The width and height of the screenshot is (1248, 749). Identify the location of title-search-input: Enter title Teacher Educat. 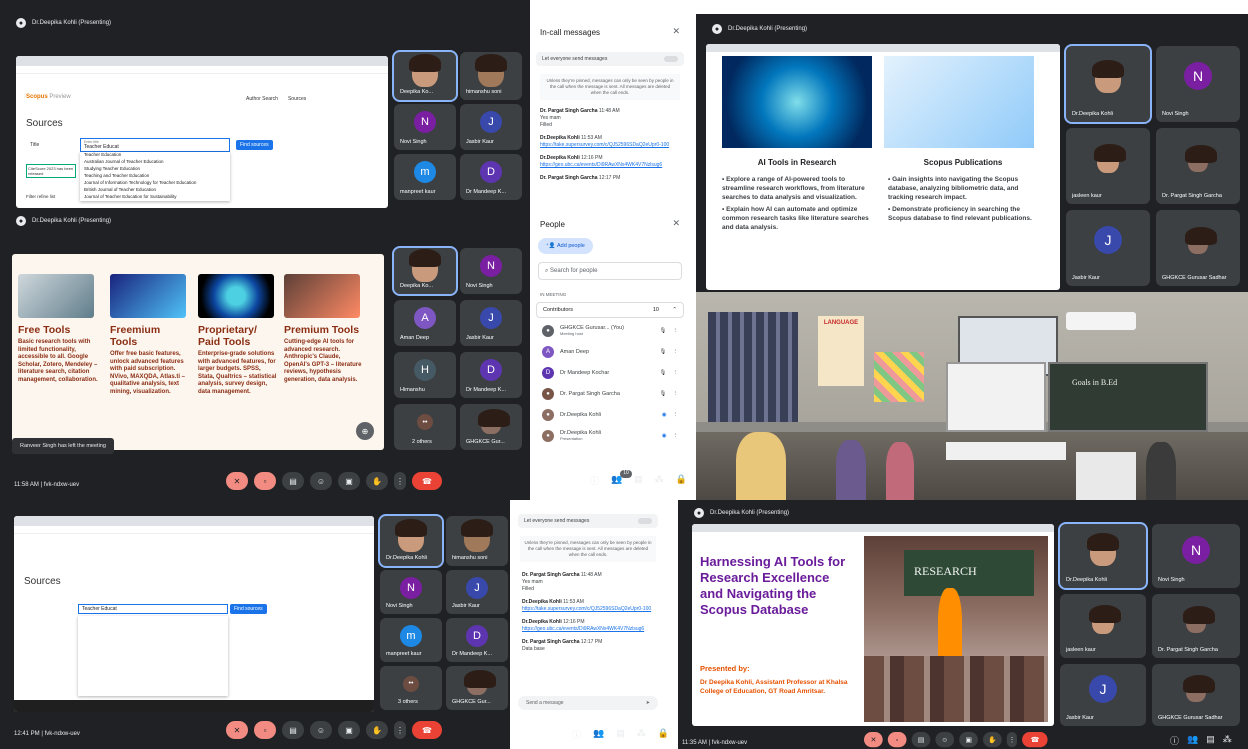
(155, 145).